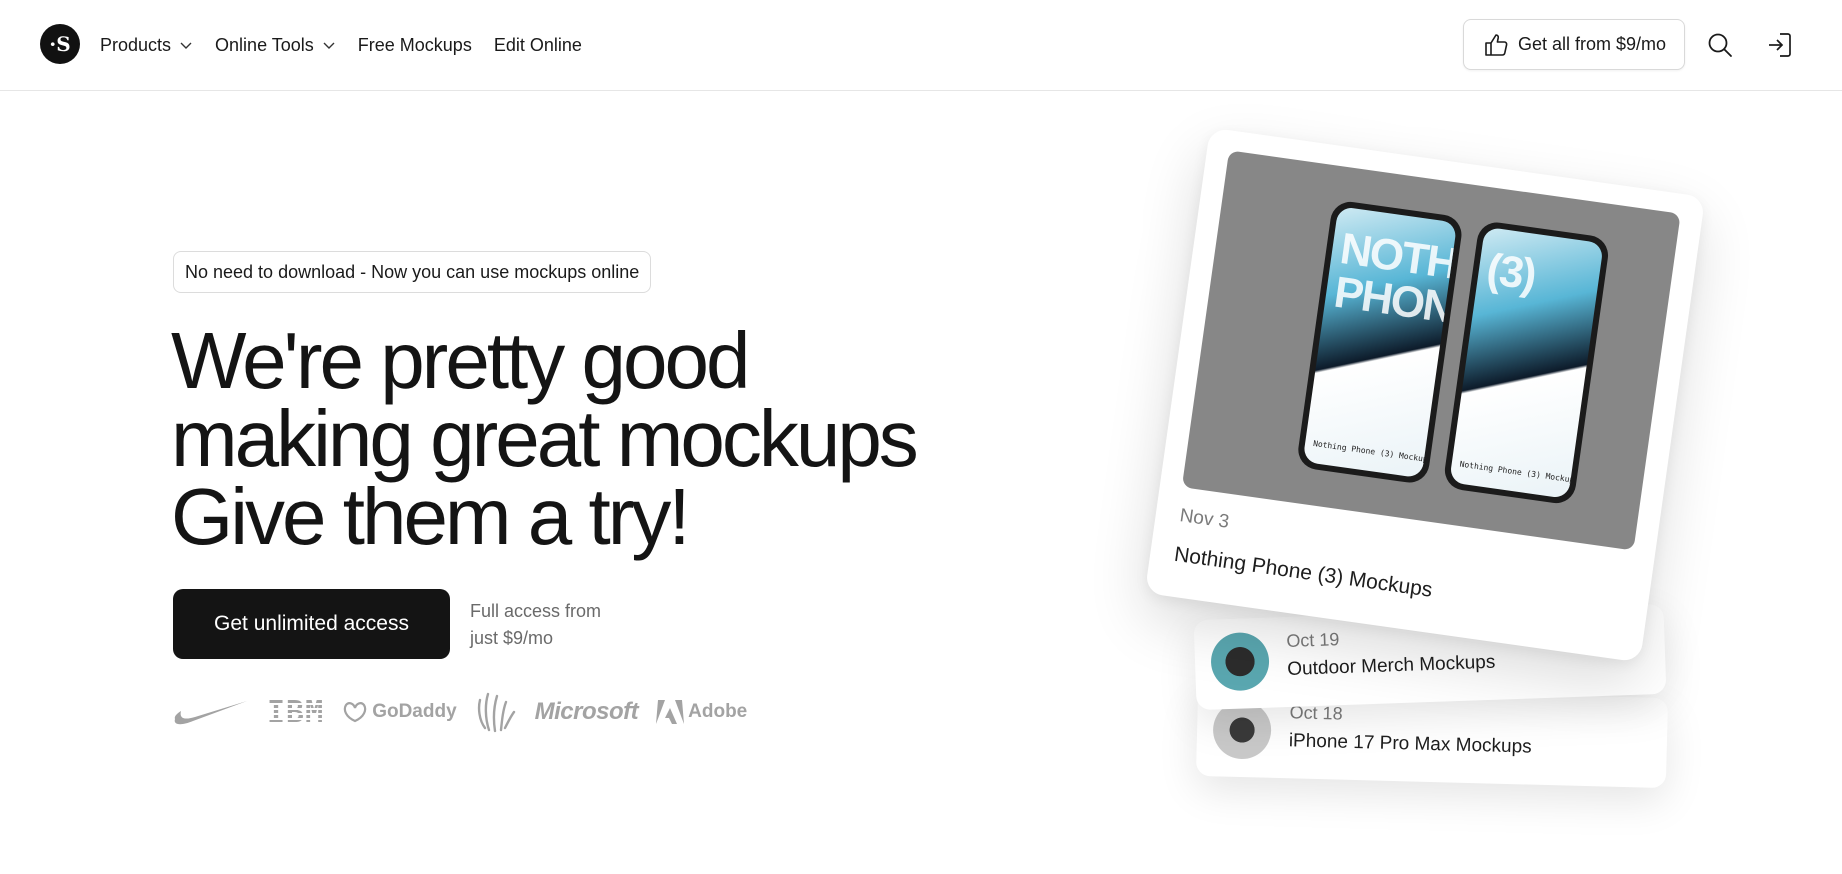 This screenshot has height=874, width=1842. I want to click on logo: ·S, so click(60, 44).